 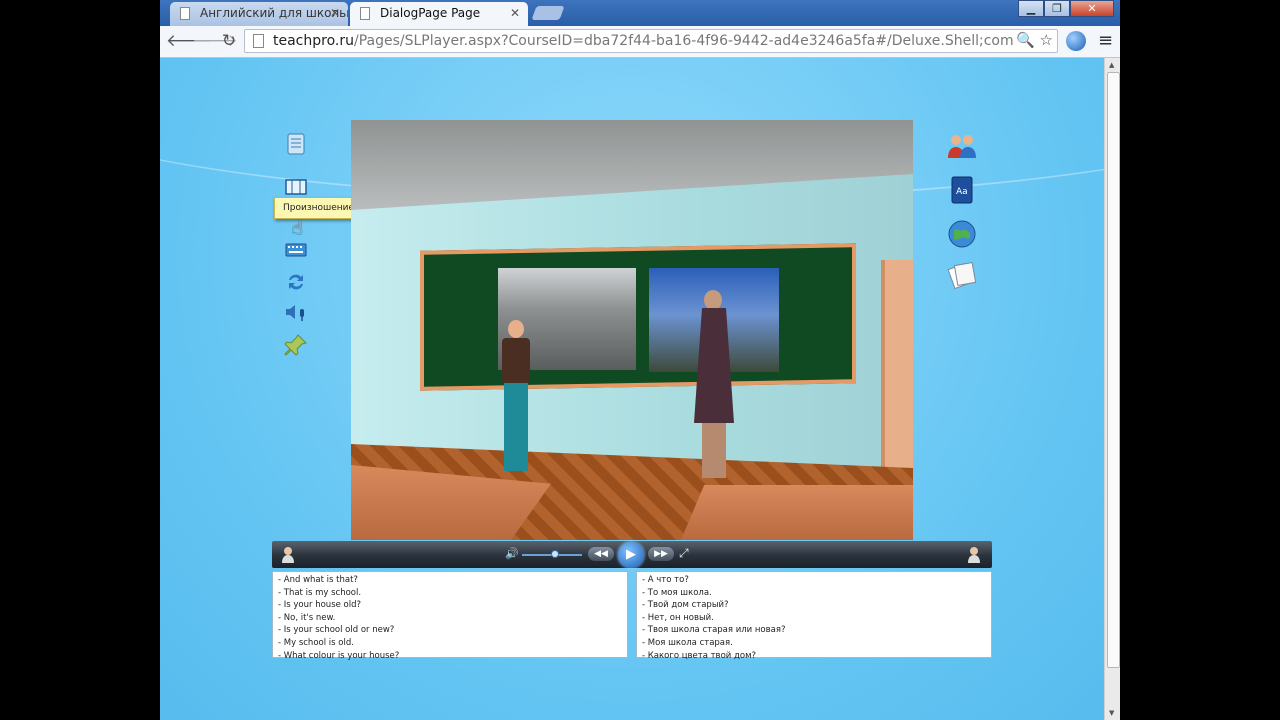 I want to click on vertical-scrollbar: ▲ ▼, so click(x=1112, y=389).